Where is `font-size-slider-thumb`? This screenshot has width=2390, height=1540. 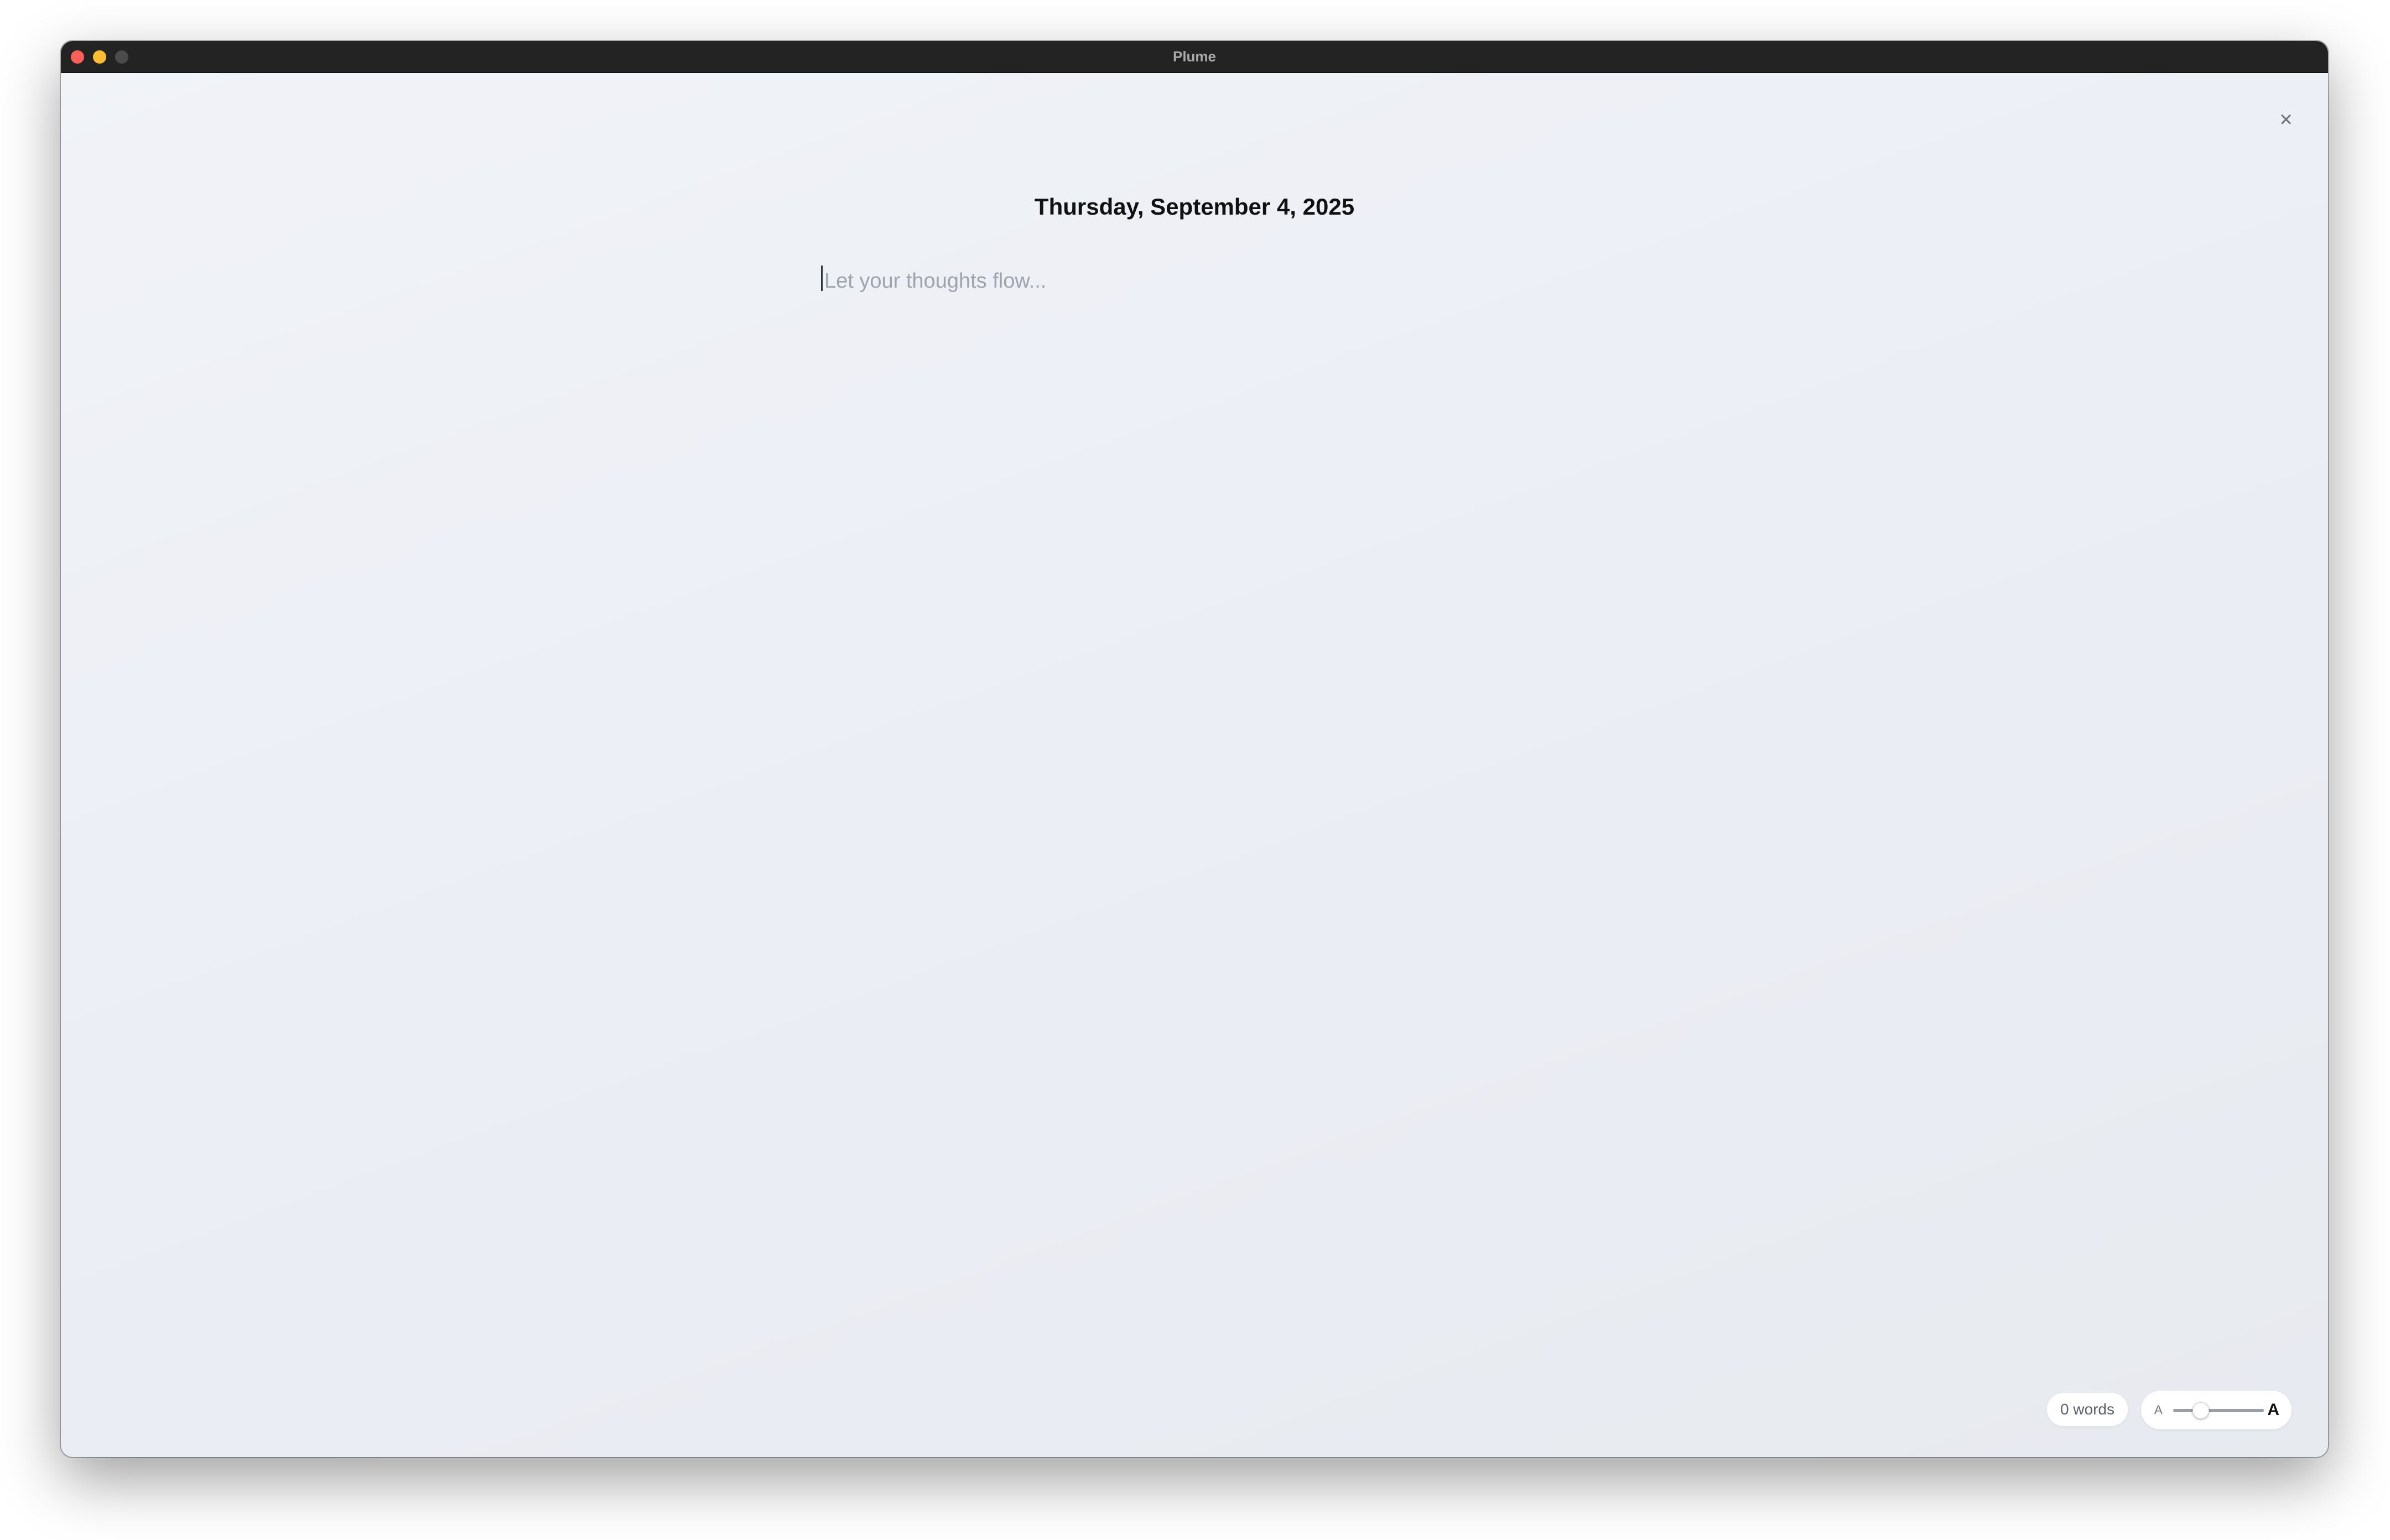
font-size-slider-thumb is located at coordinates (2201, 1410).